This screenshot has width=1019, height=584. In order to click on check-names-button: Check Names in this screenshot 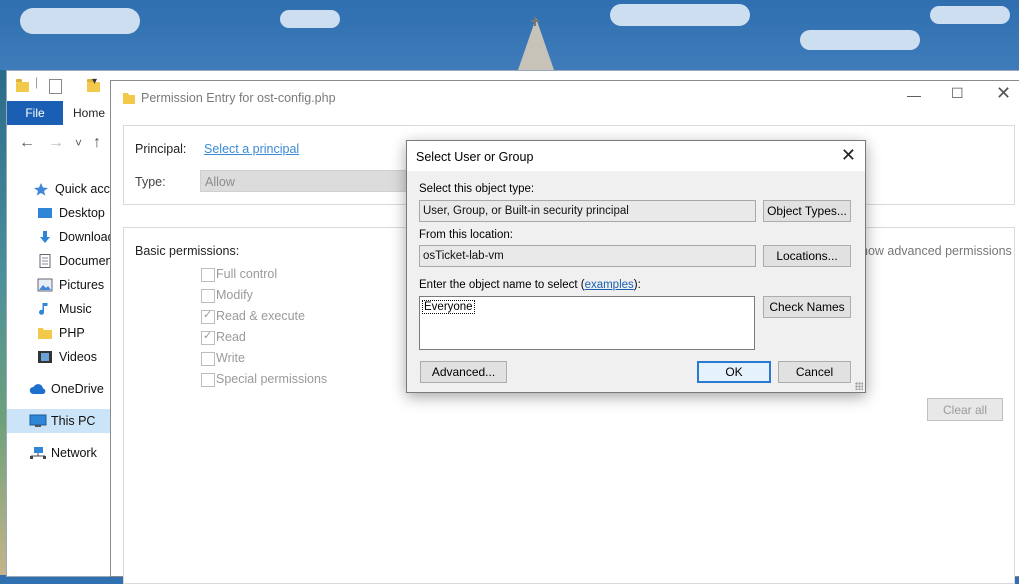, I will do `click(807, 307)`.